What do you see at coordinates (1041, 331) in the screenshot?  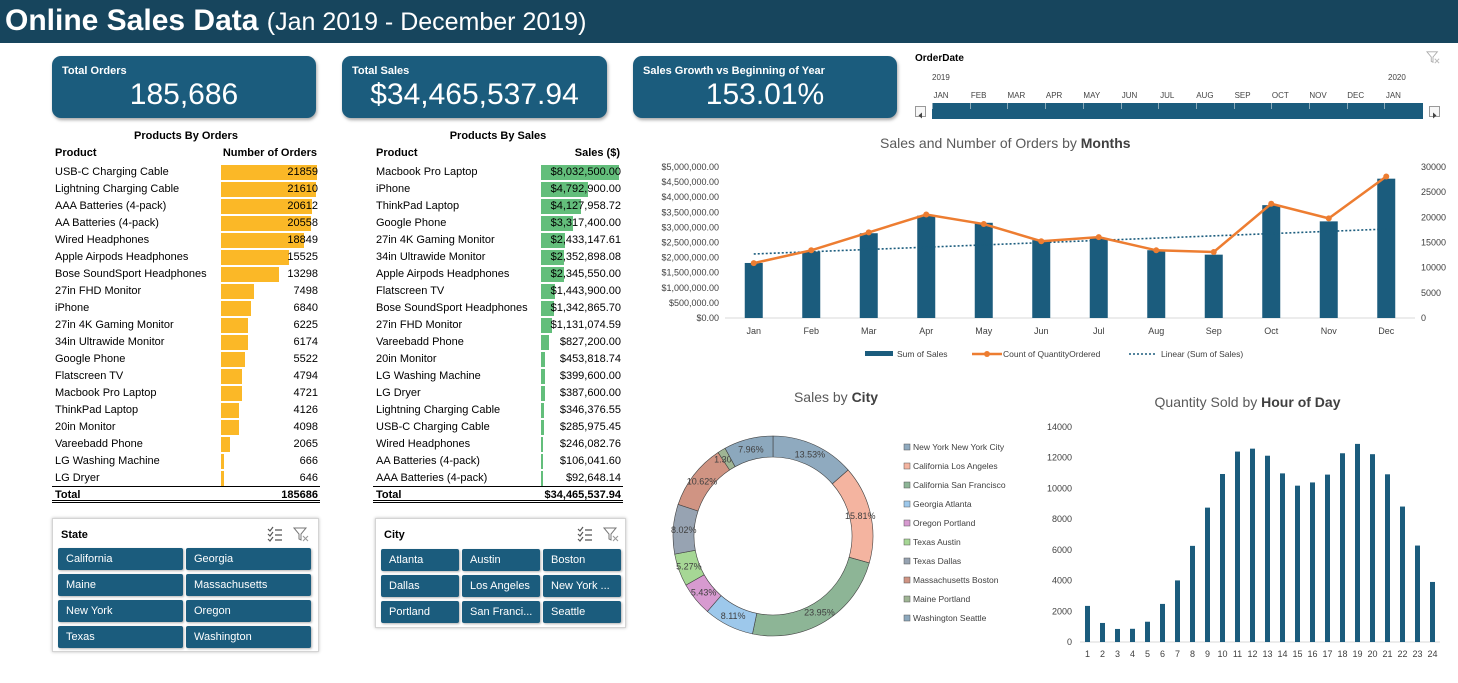 I see `x-tick-label: Jun` at bounding box center [1041, 331].